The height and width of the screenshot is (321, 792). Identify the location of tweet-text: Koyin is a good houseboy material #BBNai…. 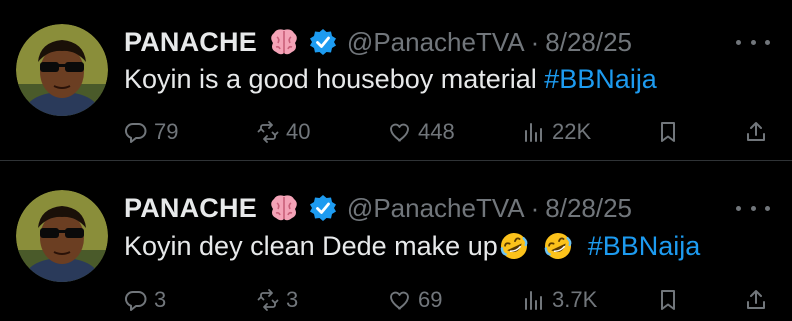
(390, 79).